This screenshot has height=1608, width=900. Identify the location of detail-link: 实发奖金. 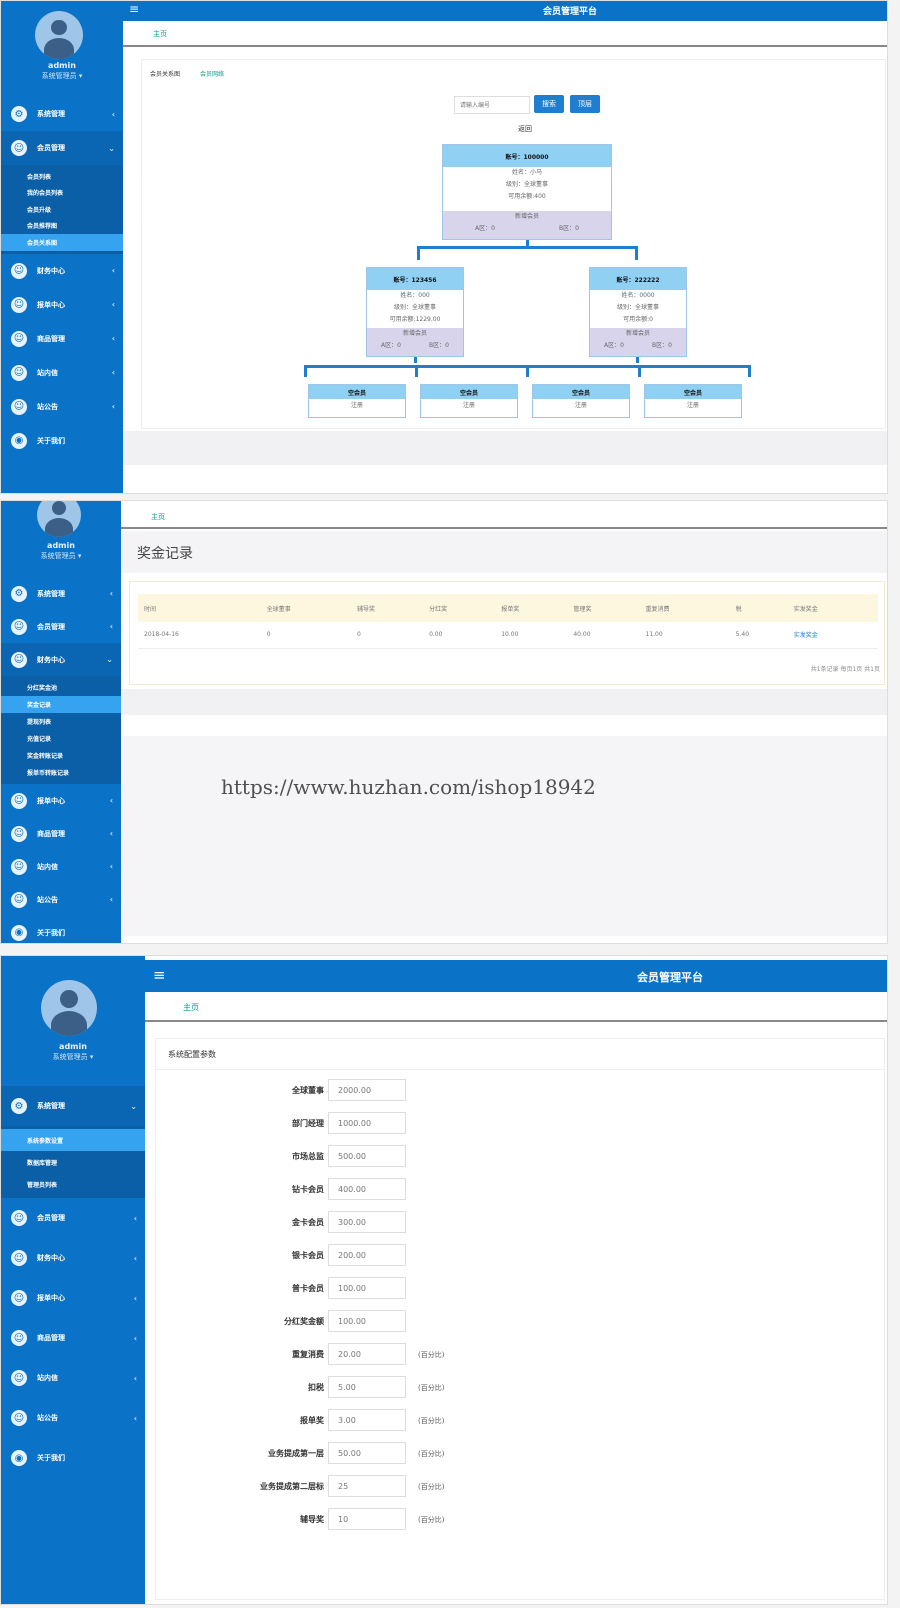
(833, 635).